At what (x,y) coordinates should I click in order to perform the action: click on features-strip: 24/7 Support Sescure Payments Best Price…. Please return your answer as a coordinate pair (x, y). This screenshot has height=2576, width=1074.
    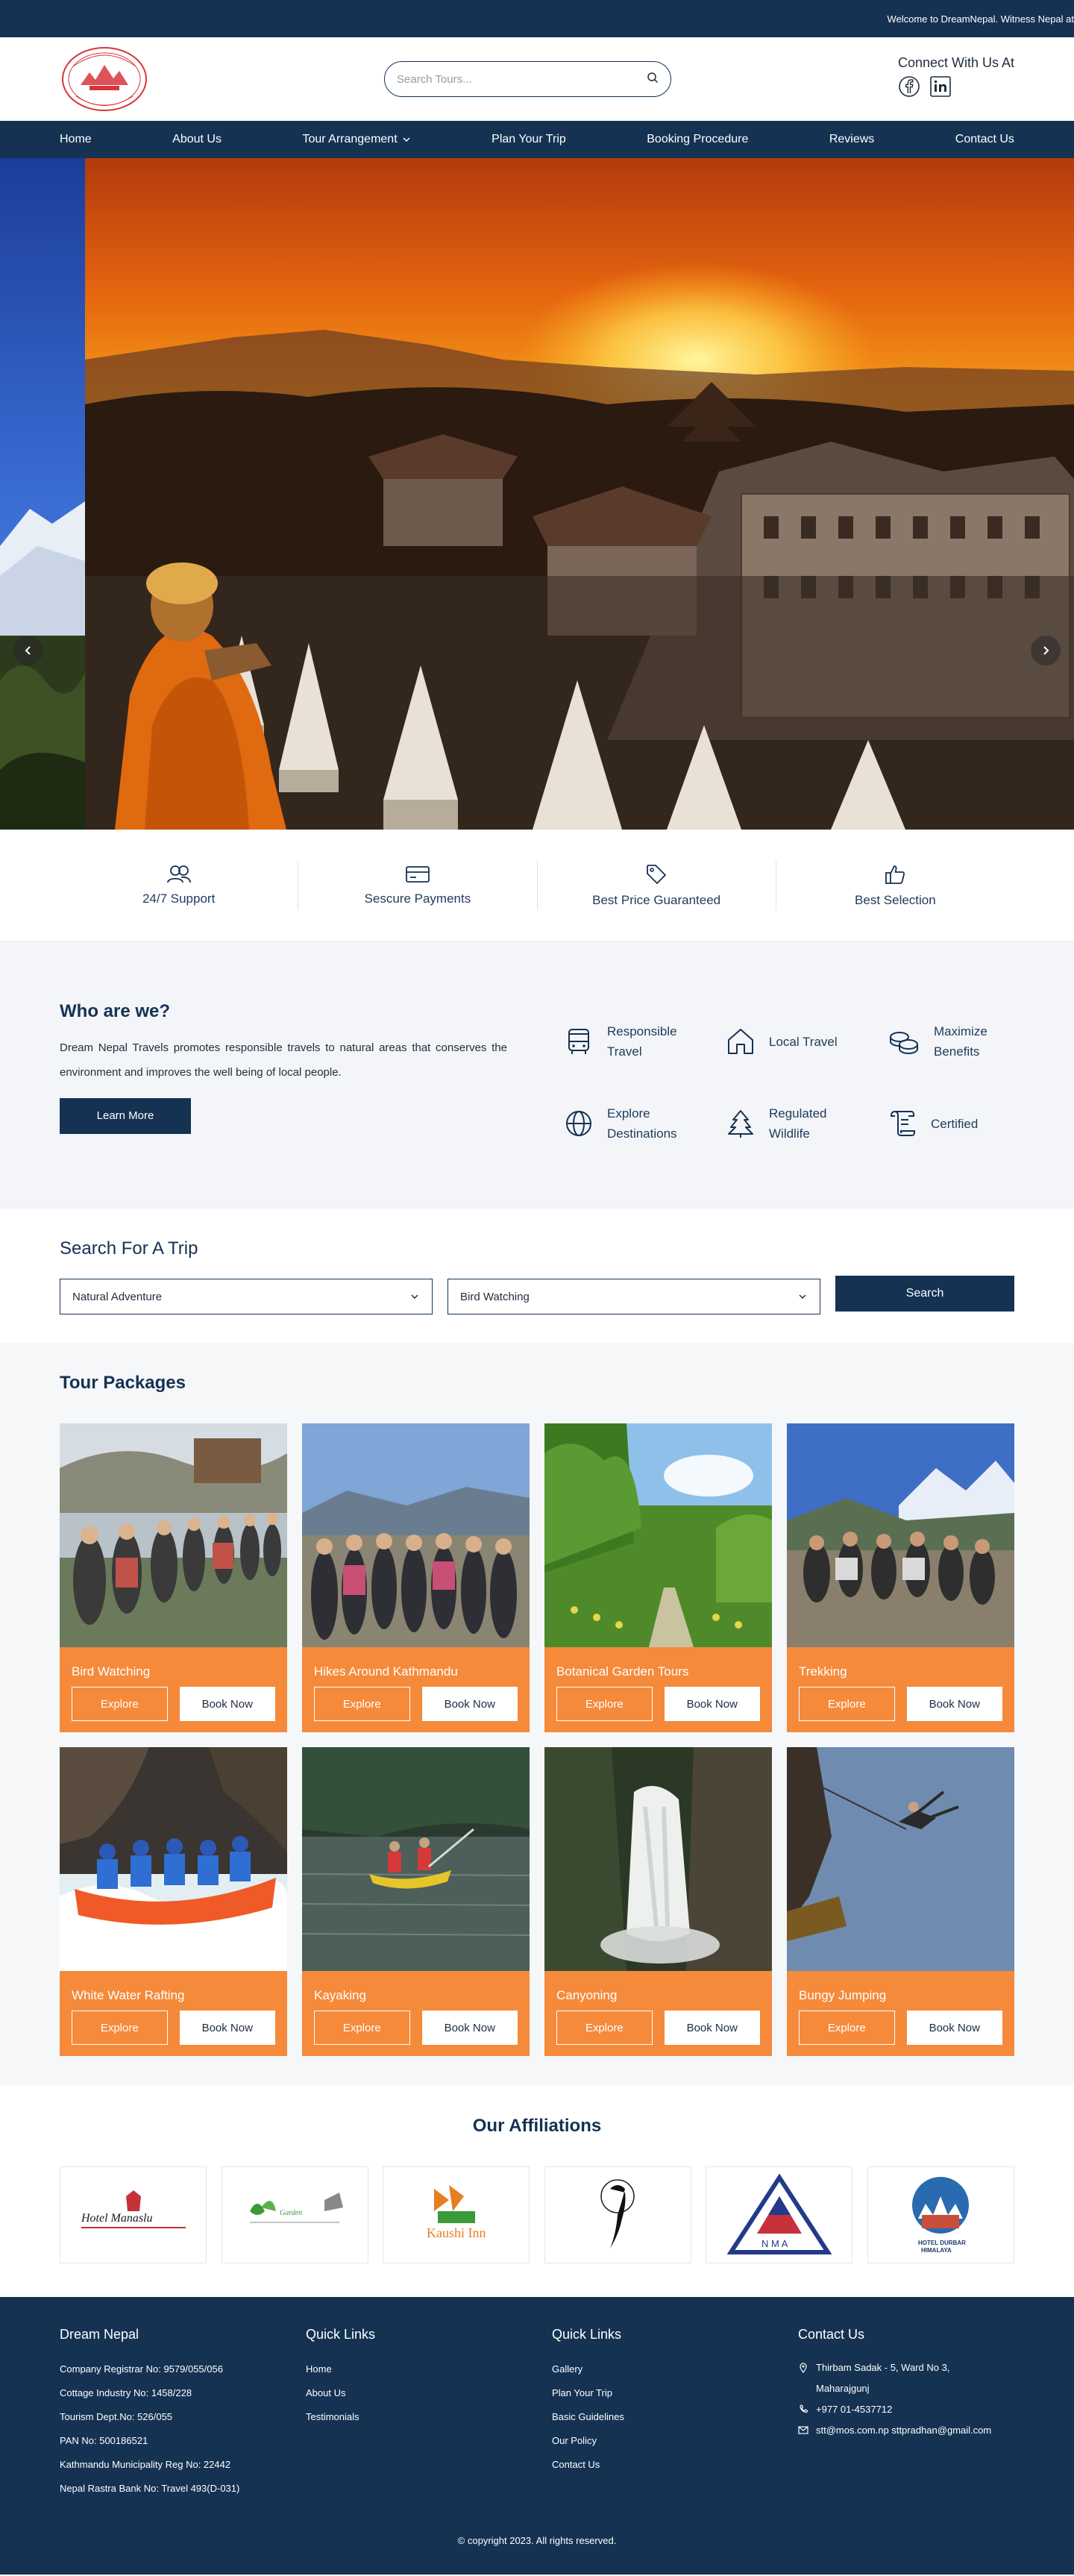
    Looking at the image, I should click on (537, 885).